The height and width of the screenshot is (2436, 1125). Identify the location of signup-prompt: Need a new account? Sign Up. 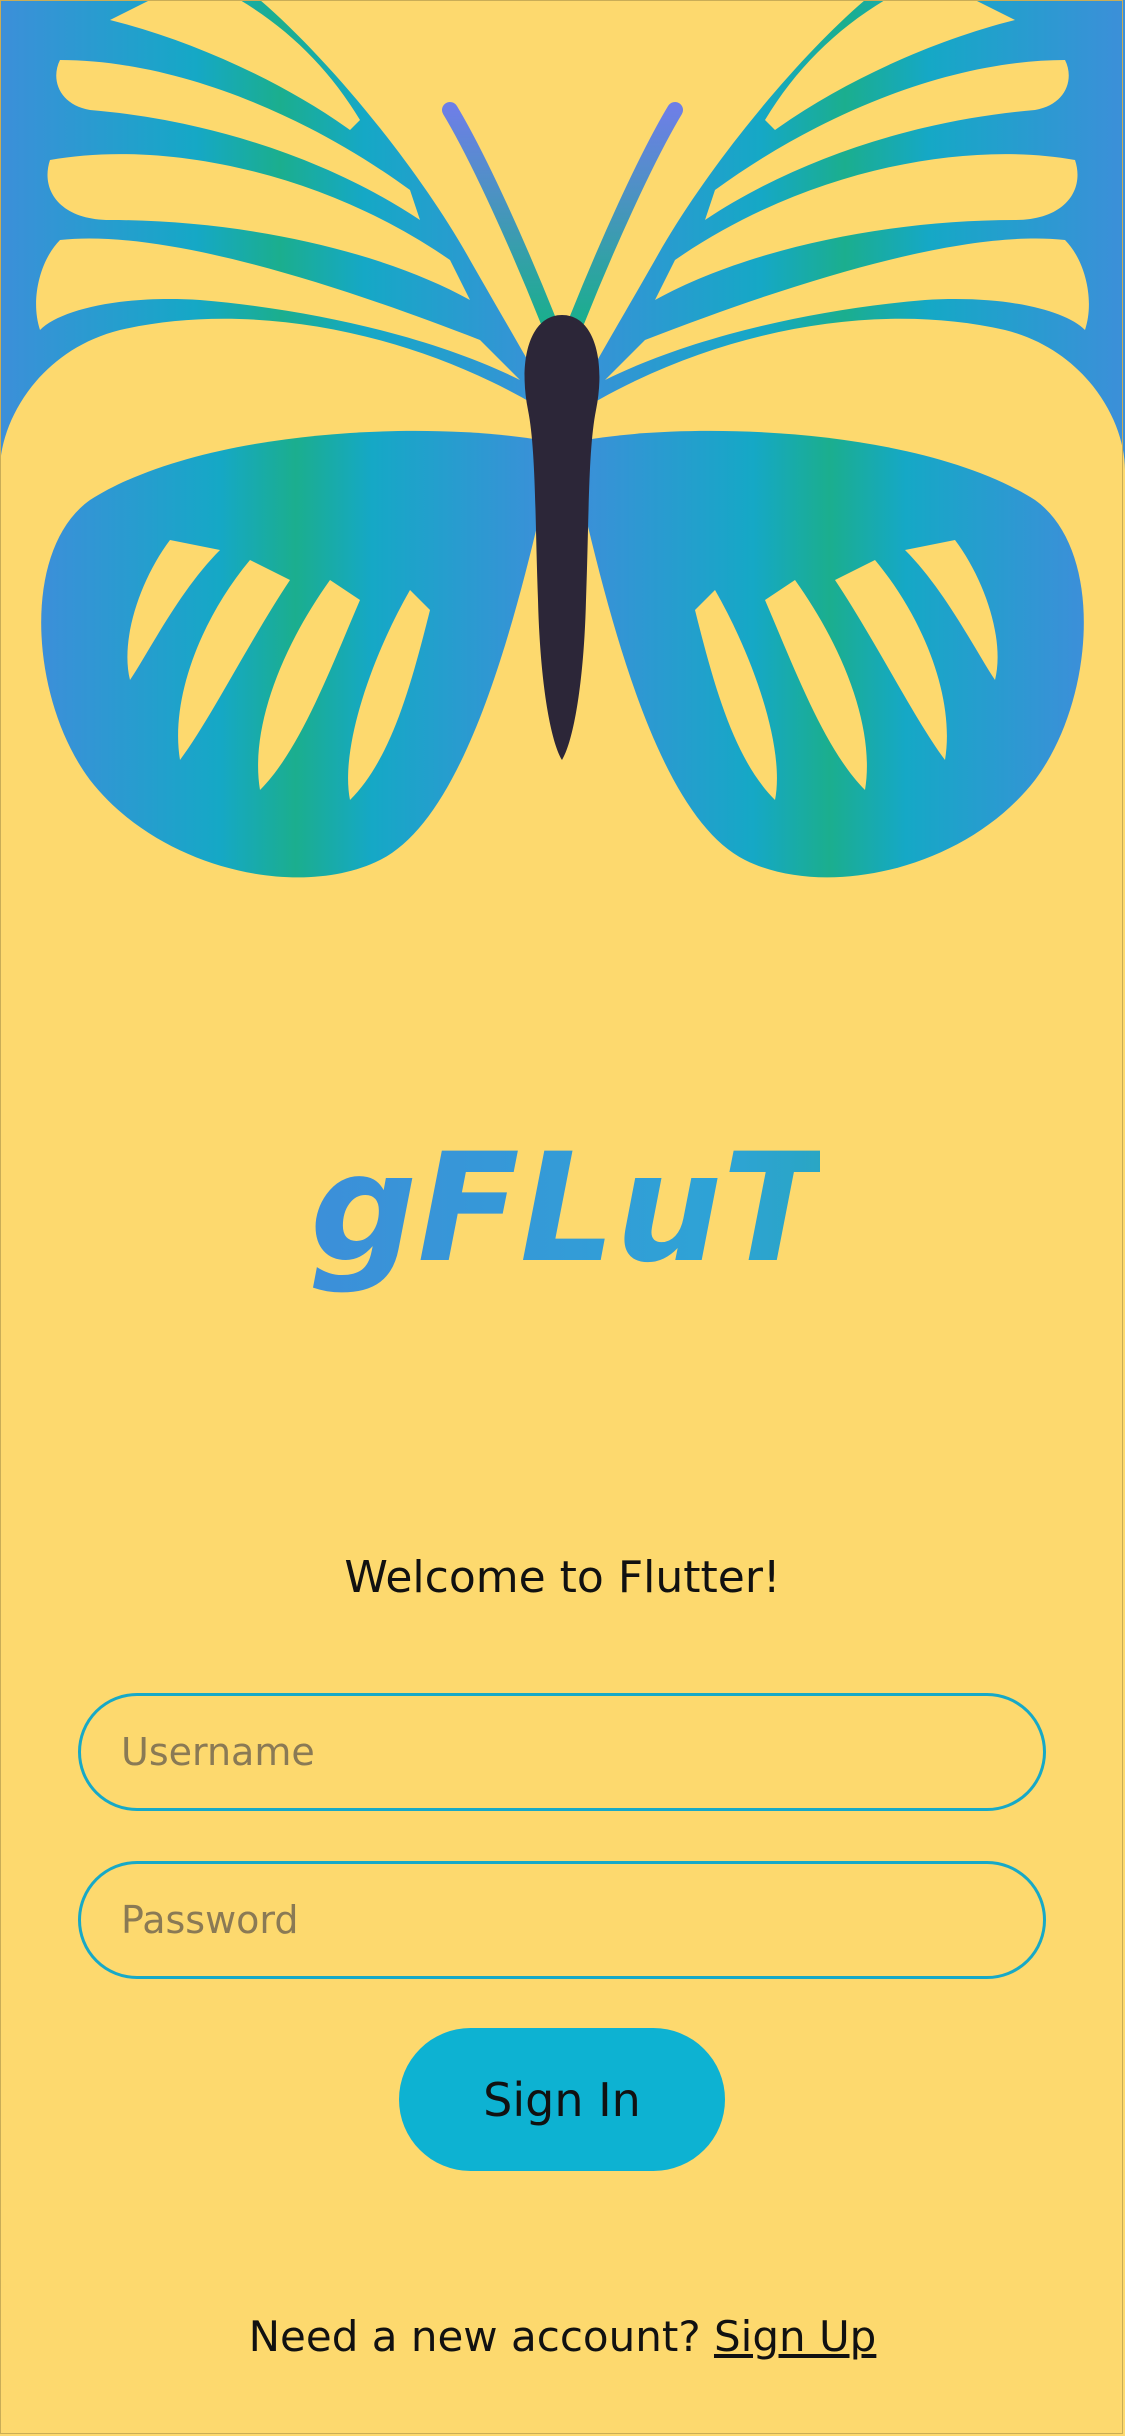
(562, 2336).